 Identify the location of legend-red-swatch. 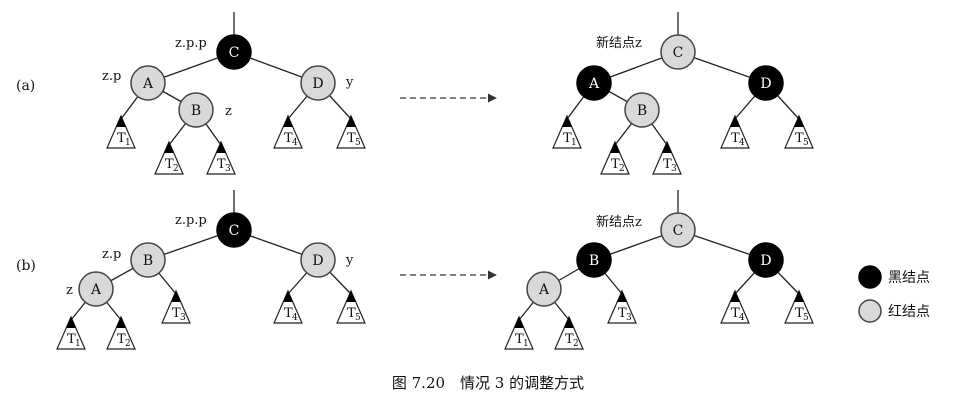
(870, 311).